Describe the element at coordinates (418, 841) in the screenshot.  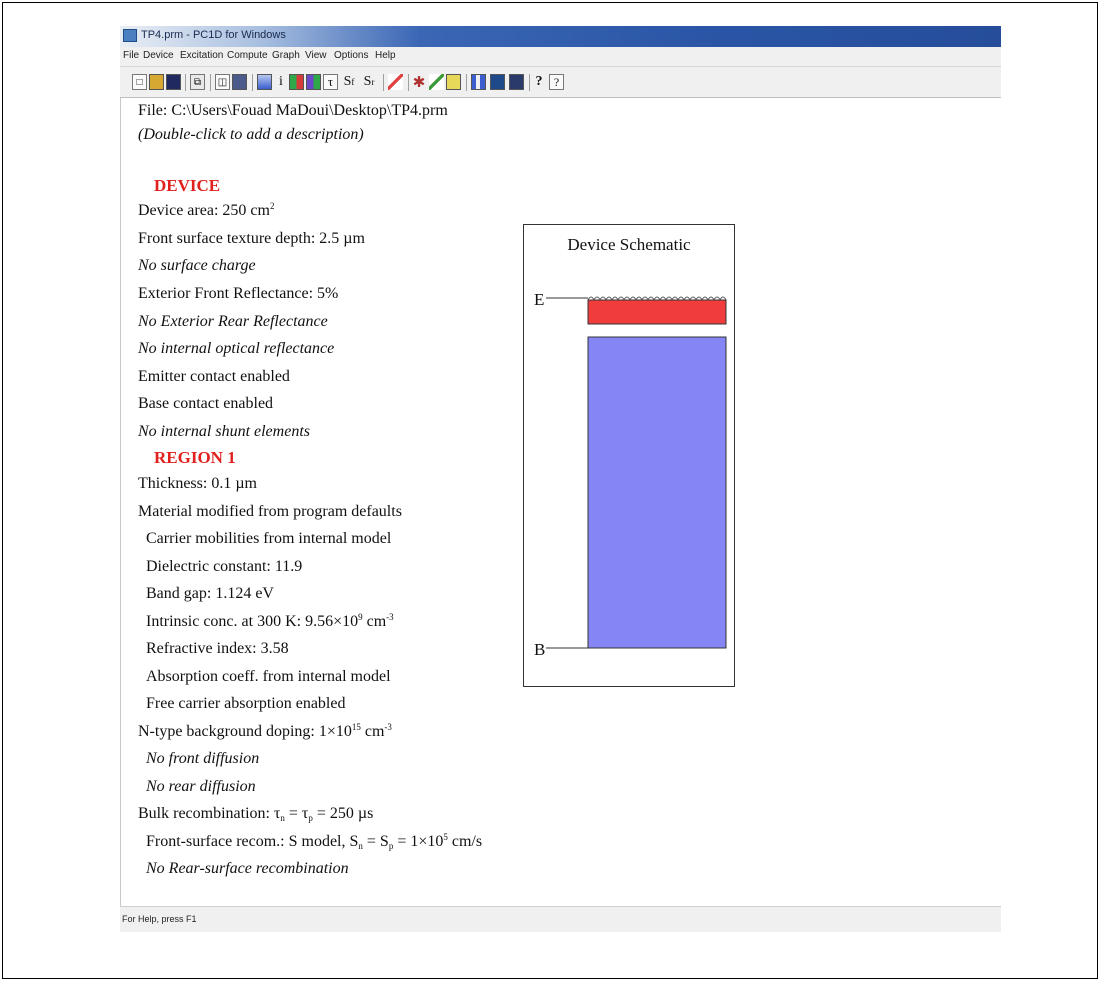
I see `front-recom-val: = 1×10` at that location.